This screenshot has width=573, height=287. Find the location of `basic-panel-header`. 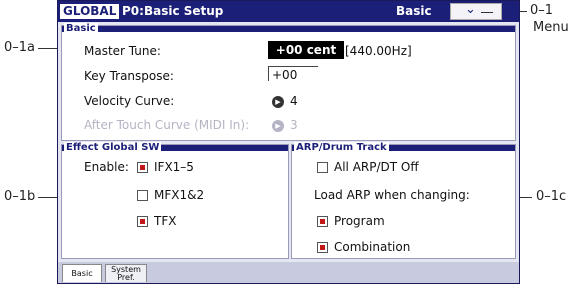

basic-panel-header is located at coordinates (288, 29).